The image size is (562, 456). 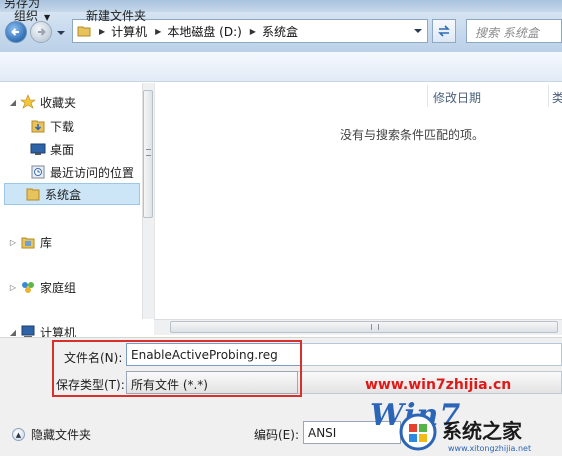 I want to click on highlight-annotation-box, so click(x=177, y=368).